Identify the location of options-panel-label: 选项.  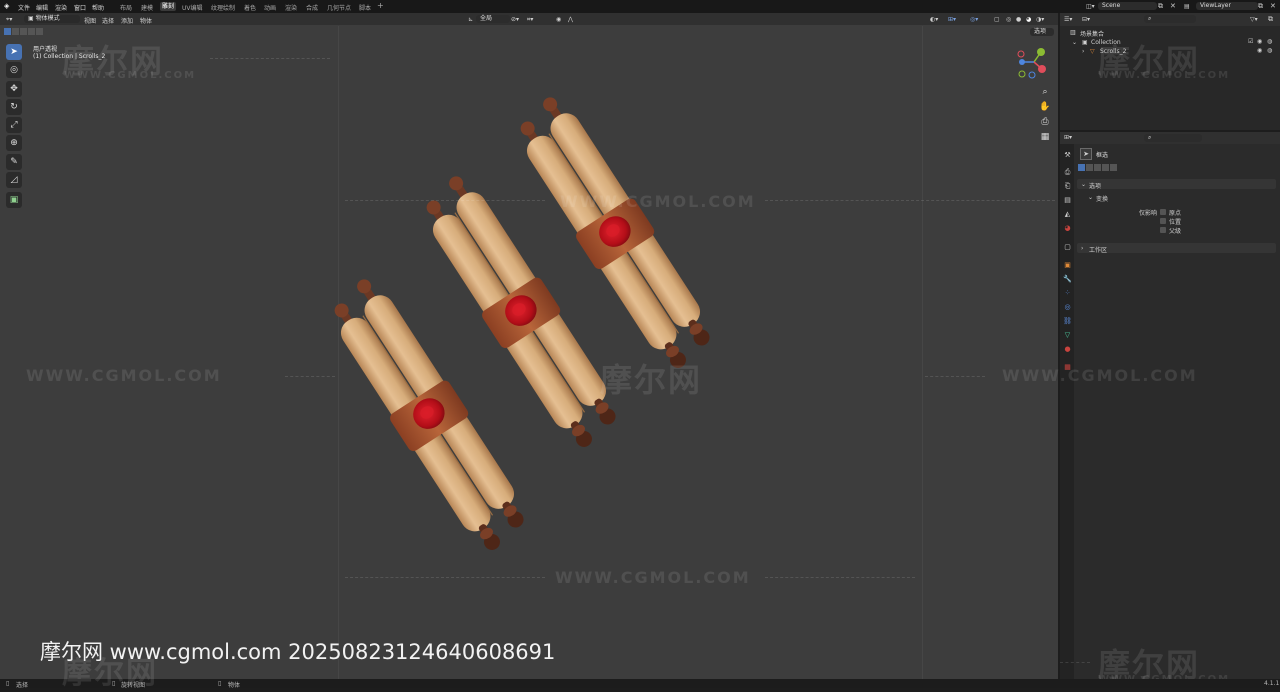
(1095, 186).